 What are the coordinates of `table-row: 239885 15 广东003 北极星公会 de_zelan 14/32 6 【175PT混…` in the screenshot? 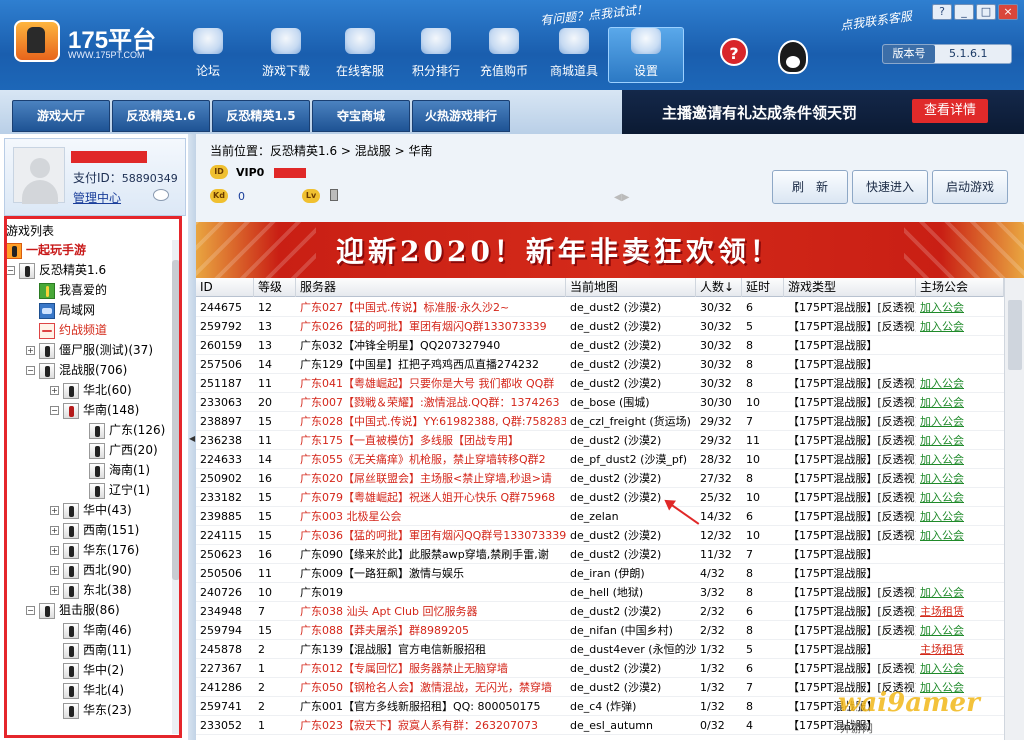 It's located at (600, 516).